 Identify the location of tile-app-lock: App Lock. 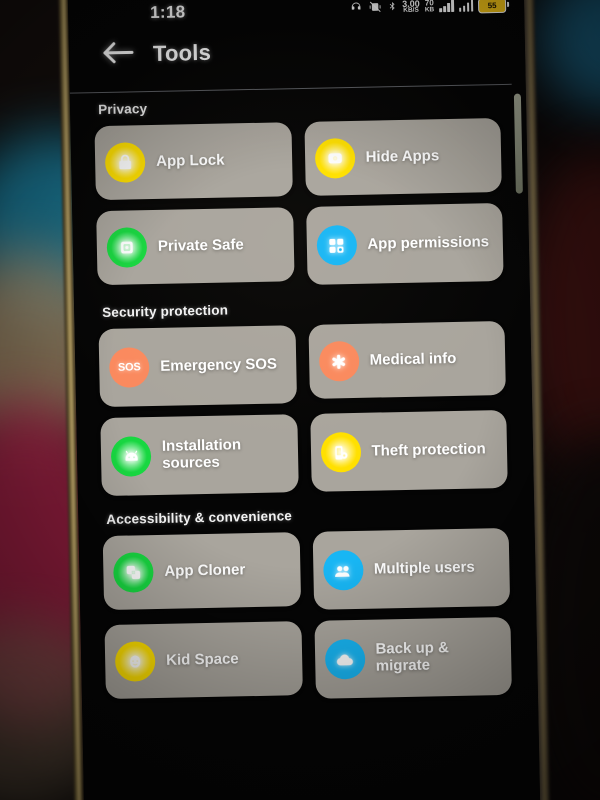
(193, 161).